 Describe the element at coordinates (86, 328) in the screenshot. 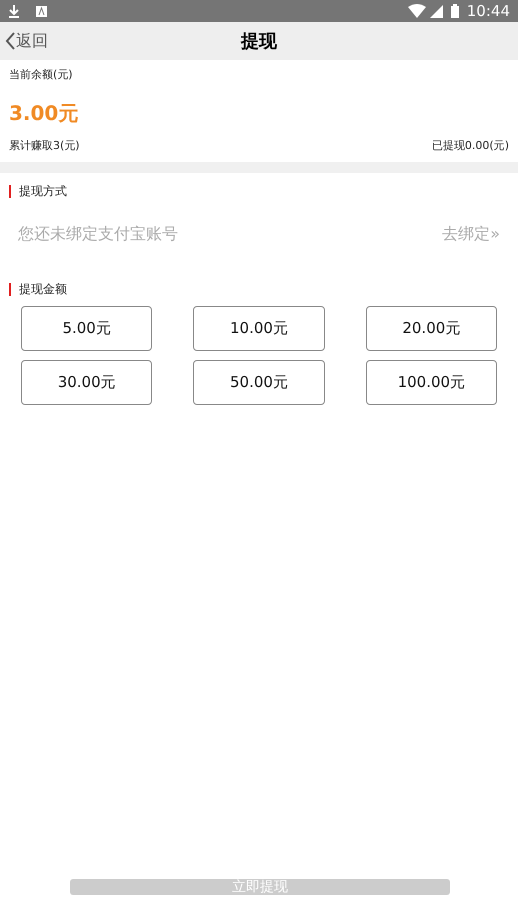

I see `amount-option: 5.00元` at that location.